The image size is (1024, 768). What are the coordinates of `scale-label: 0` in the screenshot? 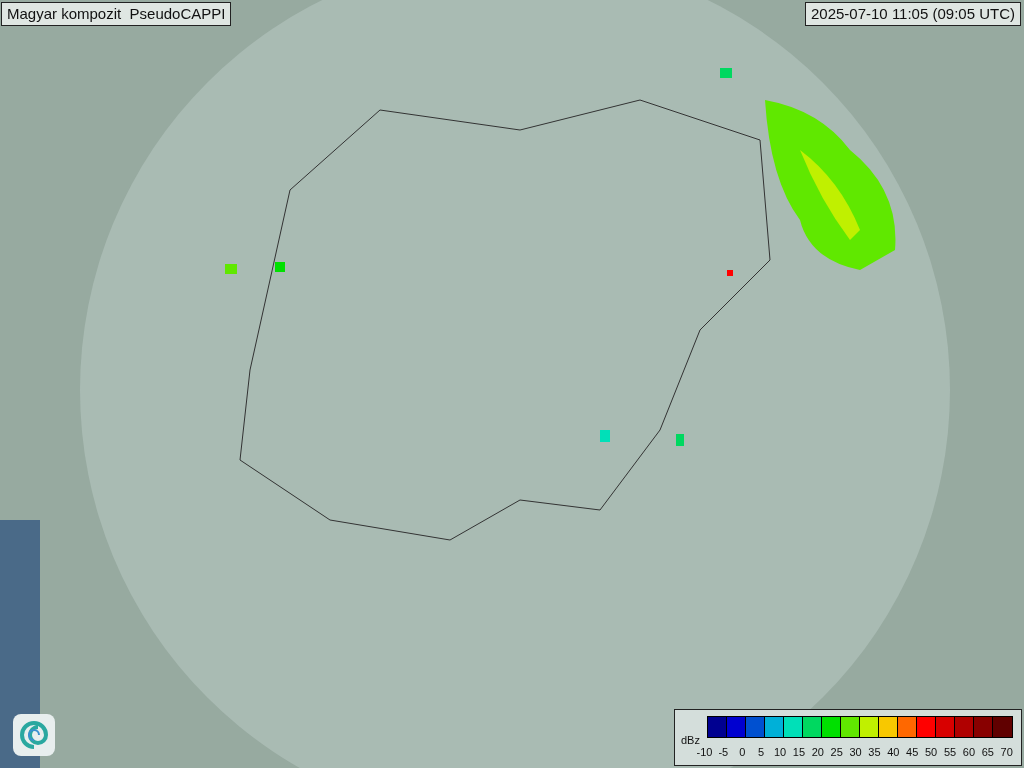 It's located at (742, 752).